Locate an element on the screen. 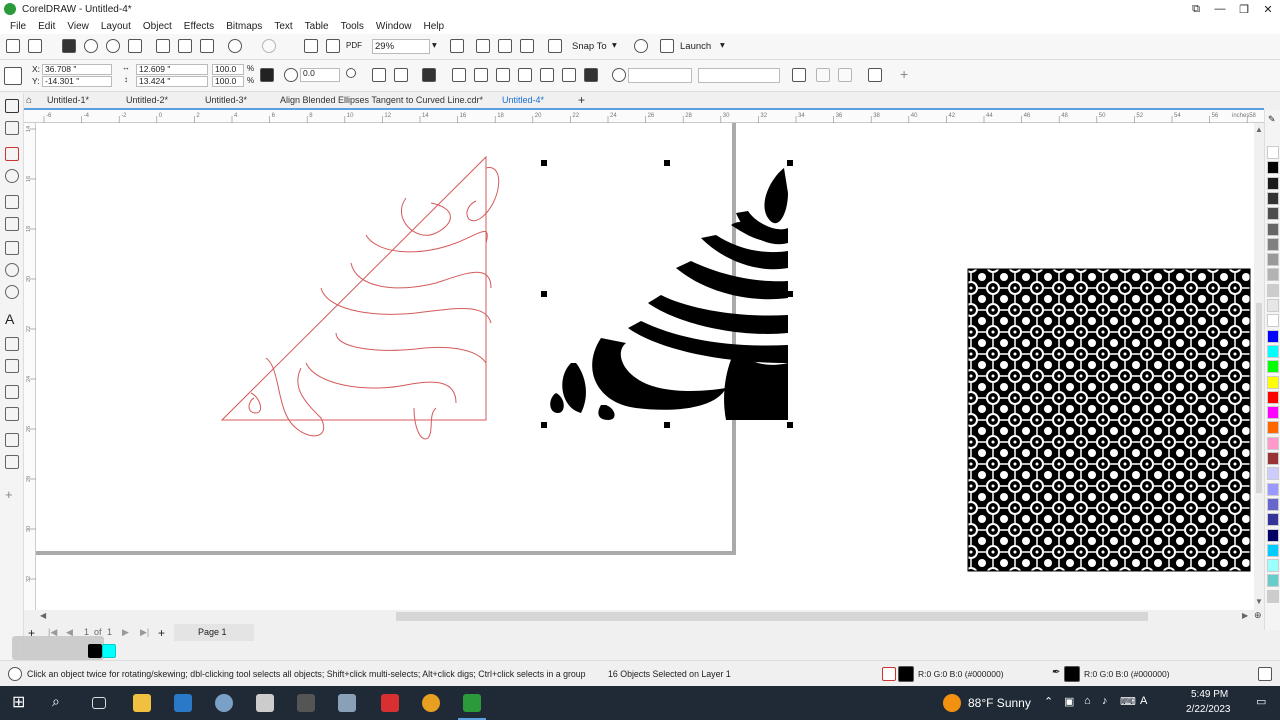 The image size is (1280, 720). menu-tools: Tools is located at coordinates (352, 26).